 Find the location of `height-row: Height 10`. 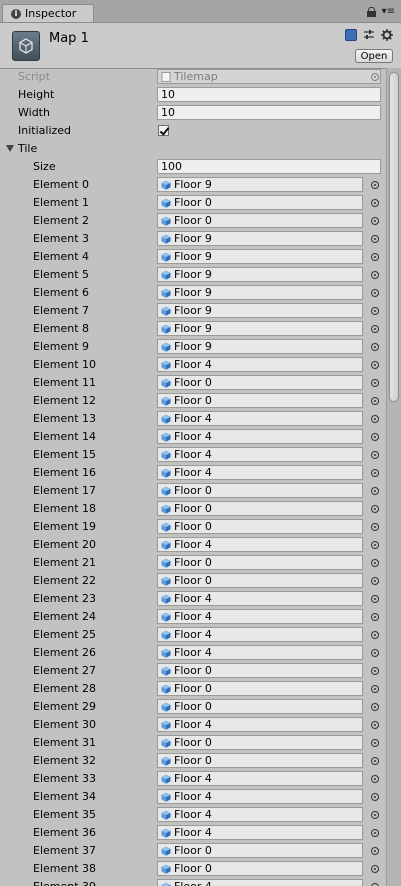

height-row: Height 10 is located at coordinates (193, 95).